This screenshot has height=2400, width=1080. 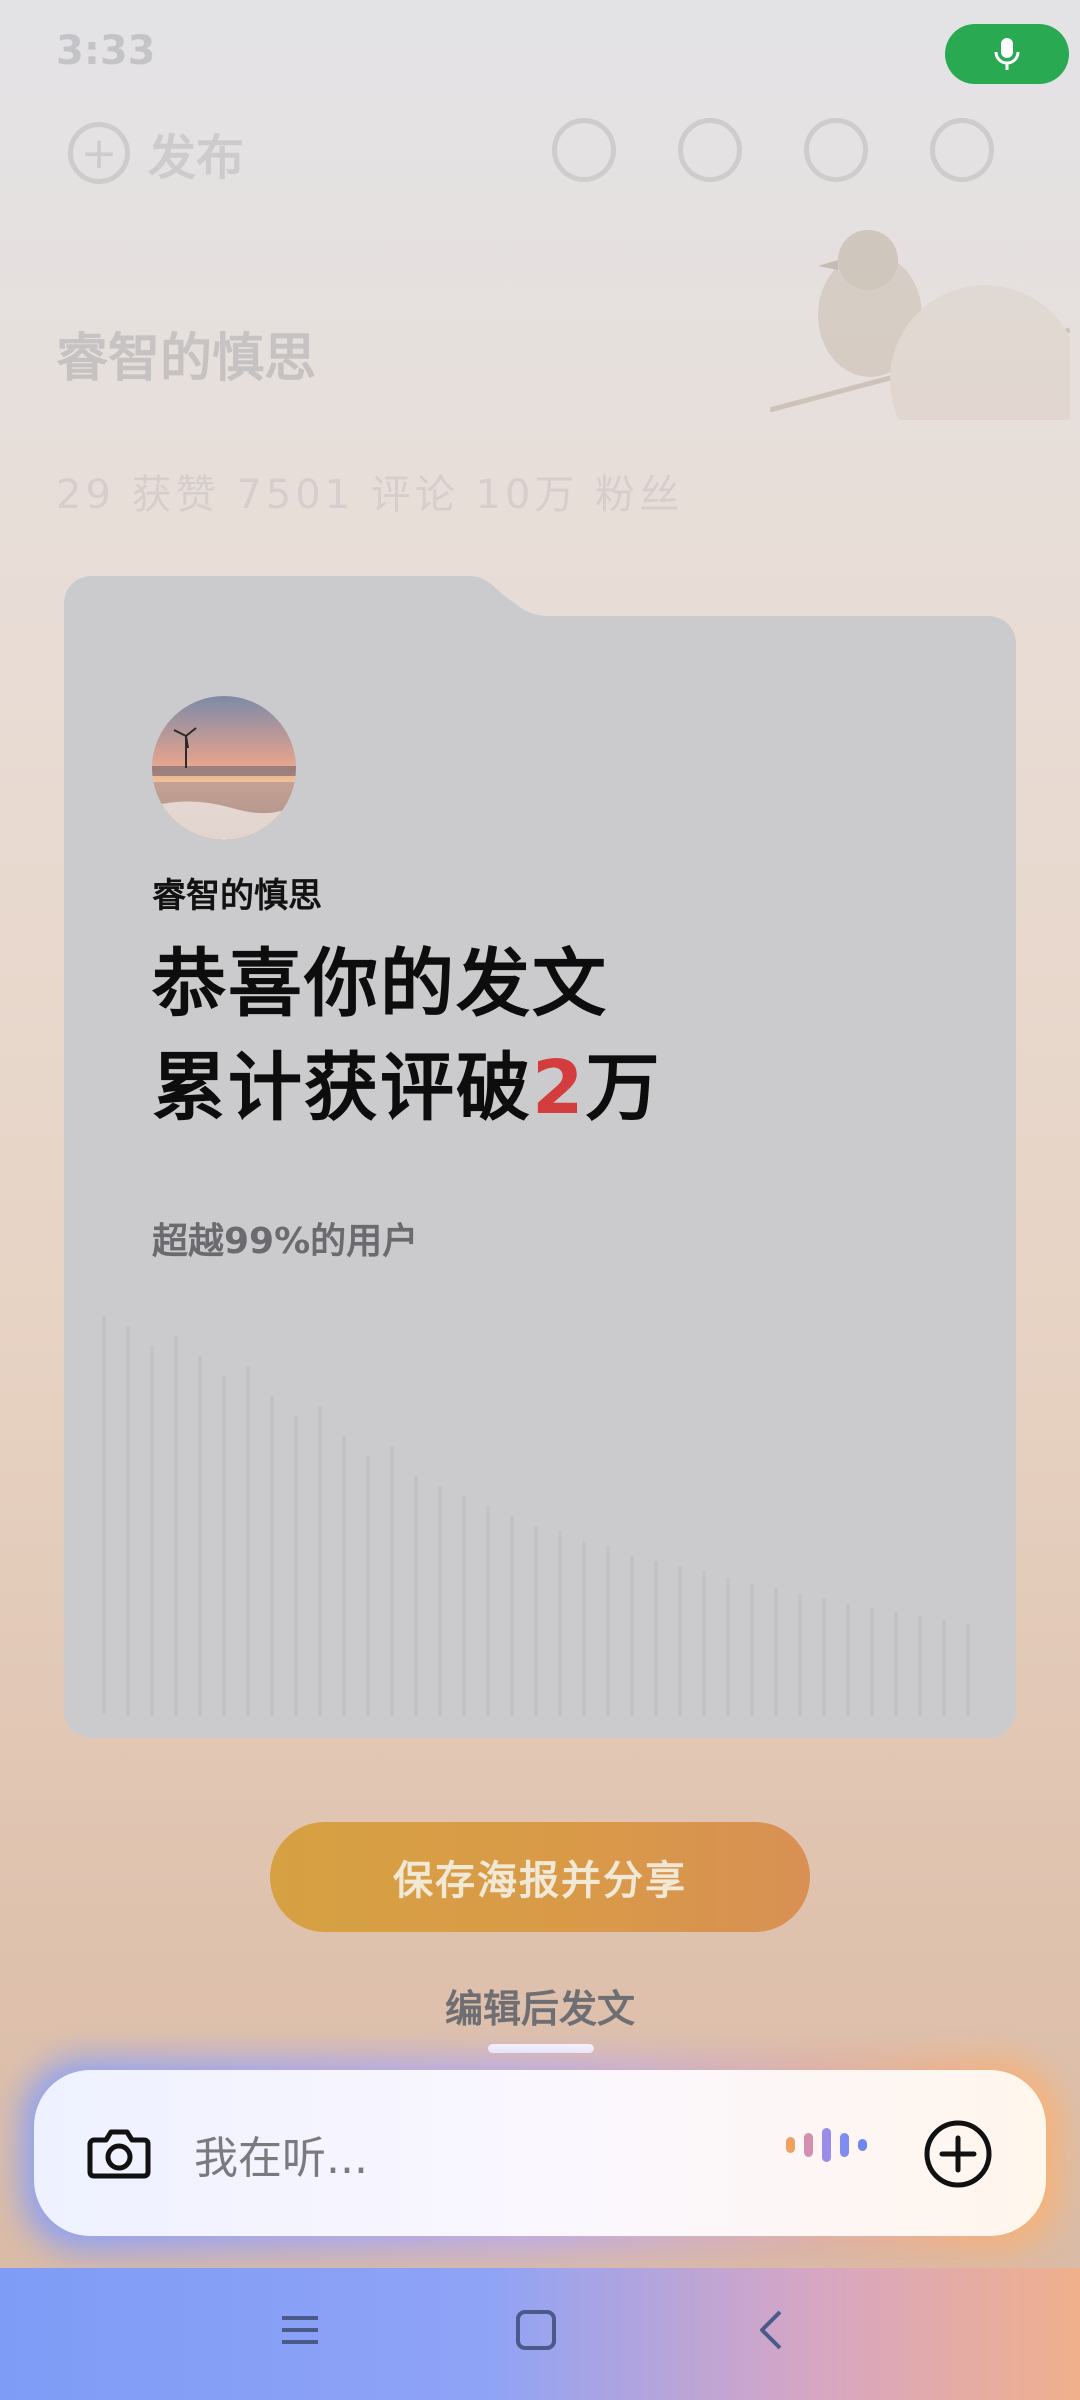 I want to click on headline-line-2-suffix: 万, so click(x=623, y=1088).